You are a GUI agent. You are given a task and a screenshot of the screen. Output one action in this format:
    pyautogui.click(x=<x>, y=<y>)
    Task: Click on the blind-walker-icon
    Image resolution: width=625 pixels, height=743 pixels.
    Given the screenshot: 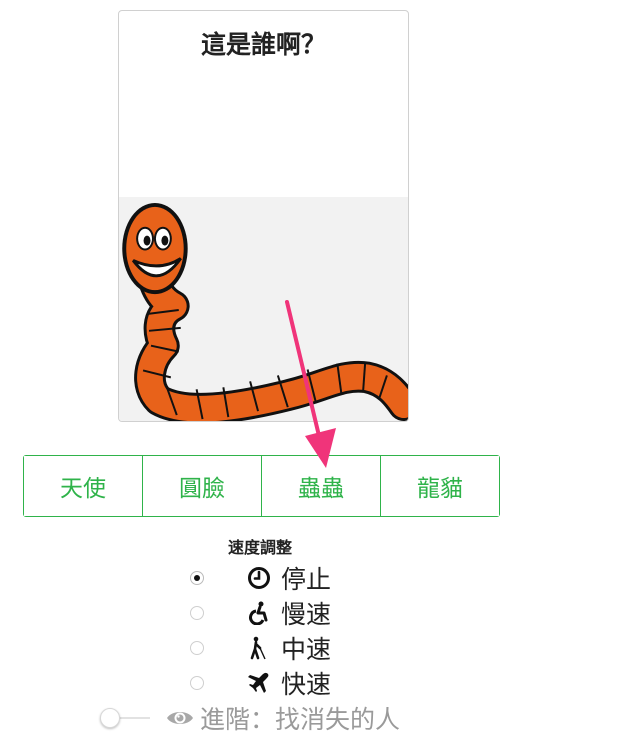 What is the action you would take?
    pyautogui.click(x=259, y=648)
    